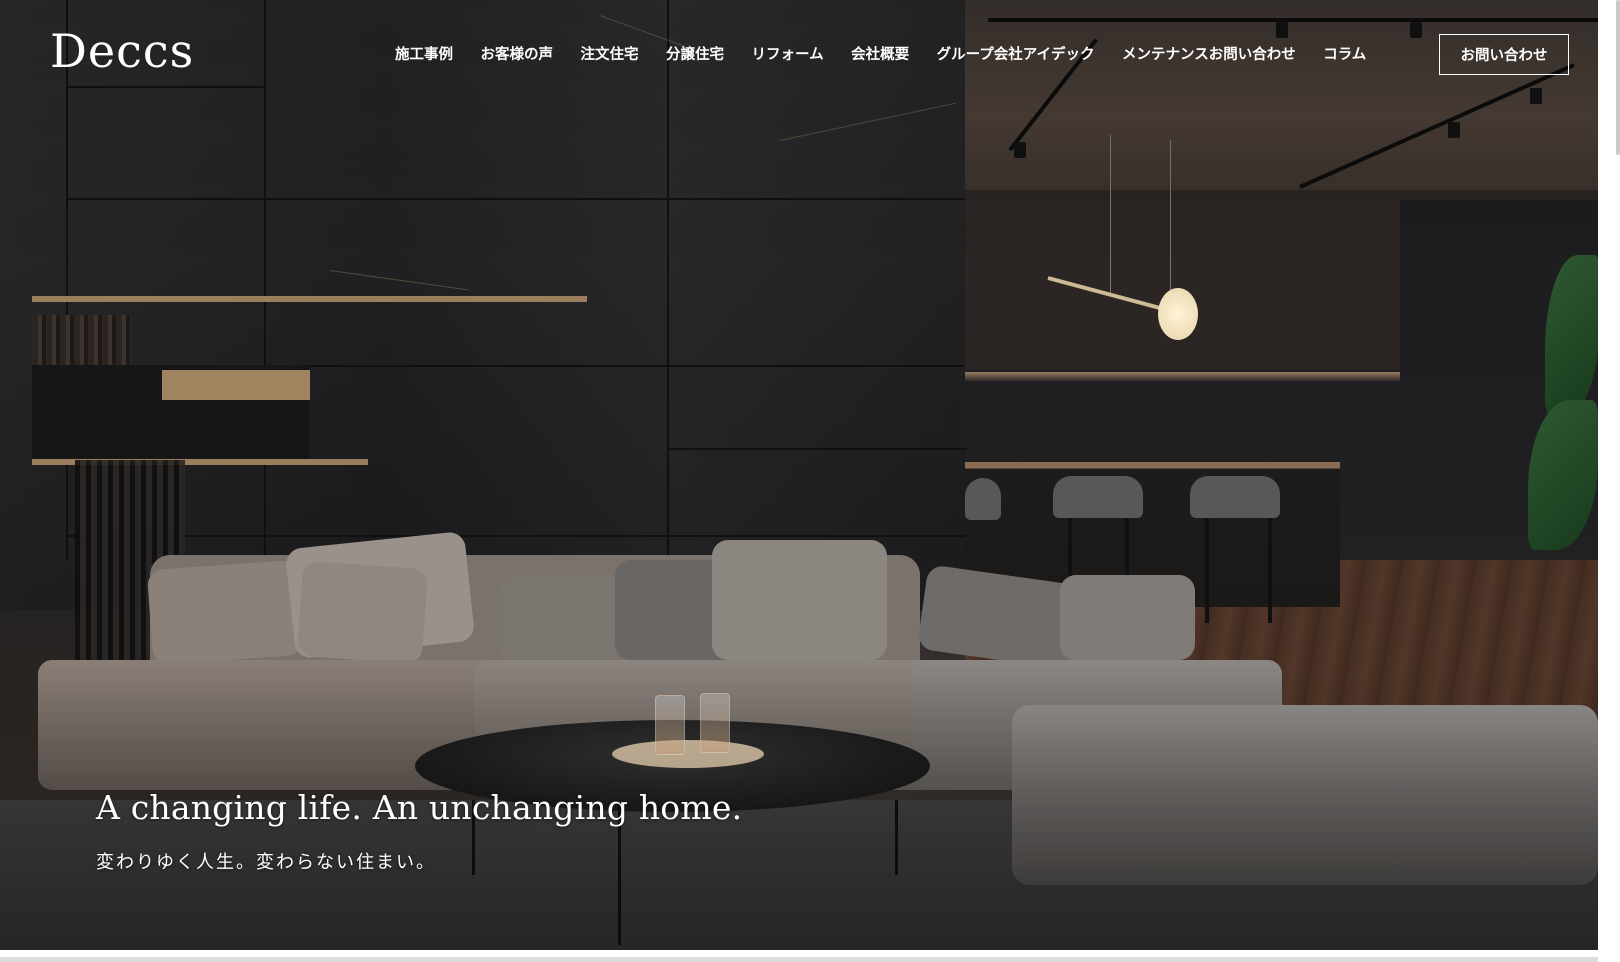 This screenshot has width=1620, height=962. What do you see at coordinates (424, 53) in the screenshot?
I see `nav-item-works: 施工事例` at bounding box center [424, 53].